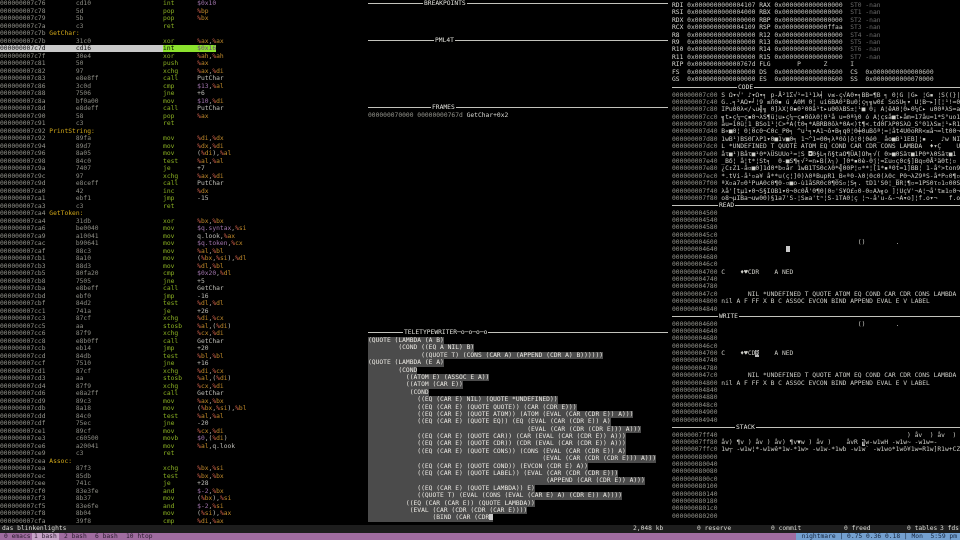  Describe the element at coordinates (159, 357) in the screenshot. I see `disasm-row: 000000007ccd 84db test %bl,%bl` at that location.